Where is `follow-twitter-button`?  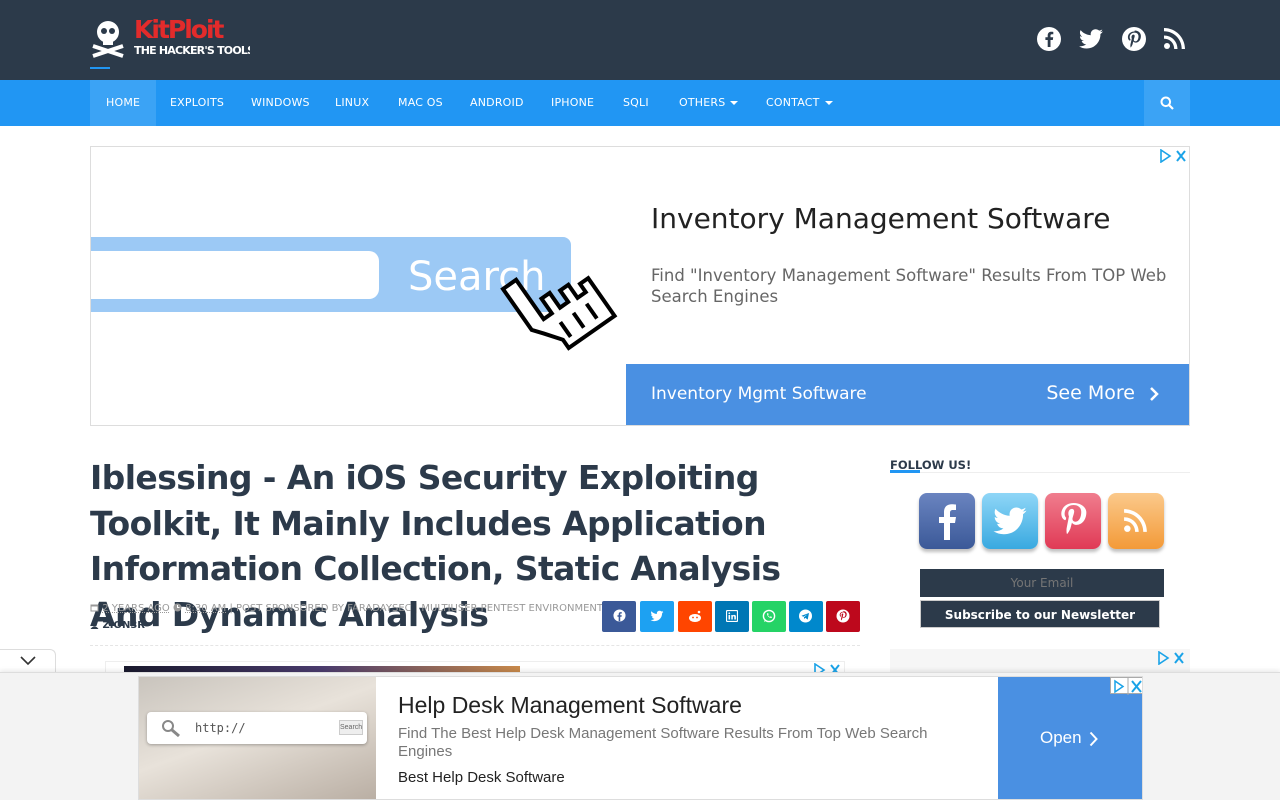
follow-twitter-button is located at coordinates (1010, 521).